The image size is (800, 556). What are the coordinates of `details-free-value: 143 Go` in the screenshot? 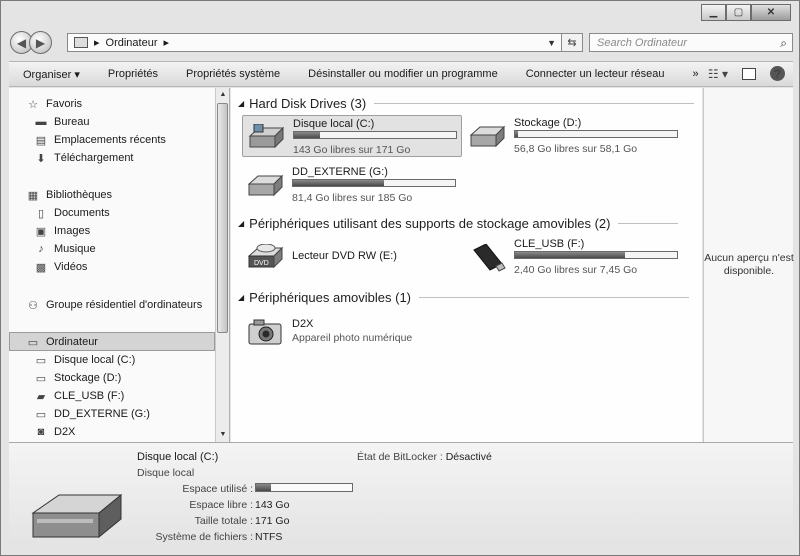 It's located at (272, 505).